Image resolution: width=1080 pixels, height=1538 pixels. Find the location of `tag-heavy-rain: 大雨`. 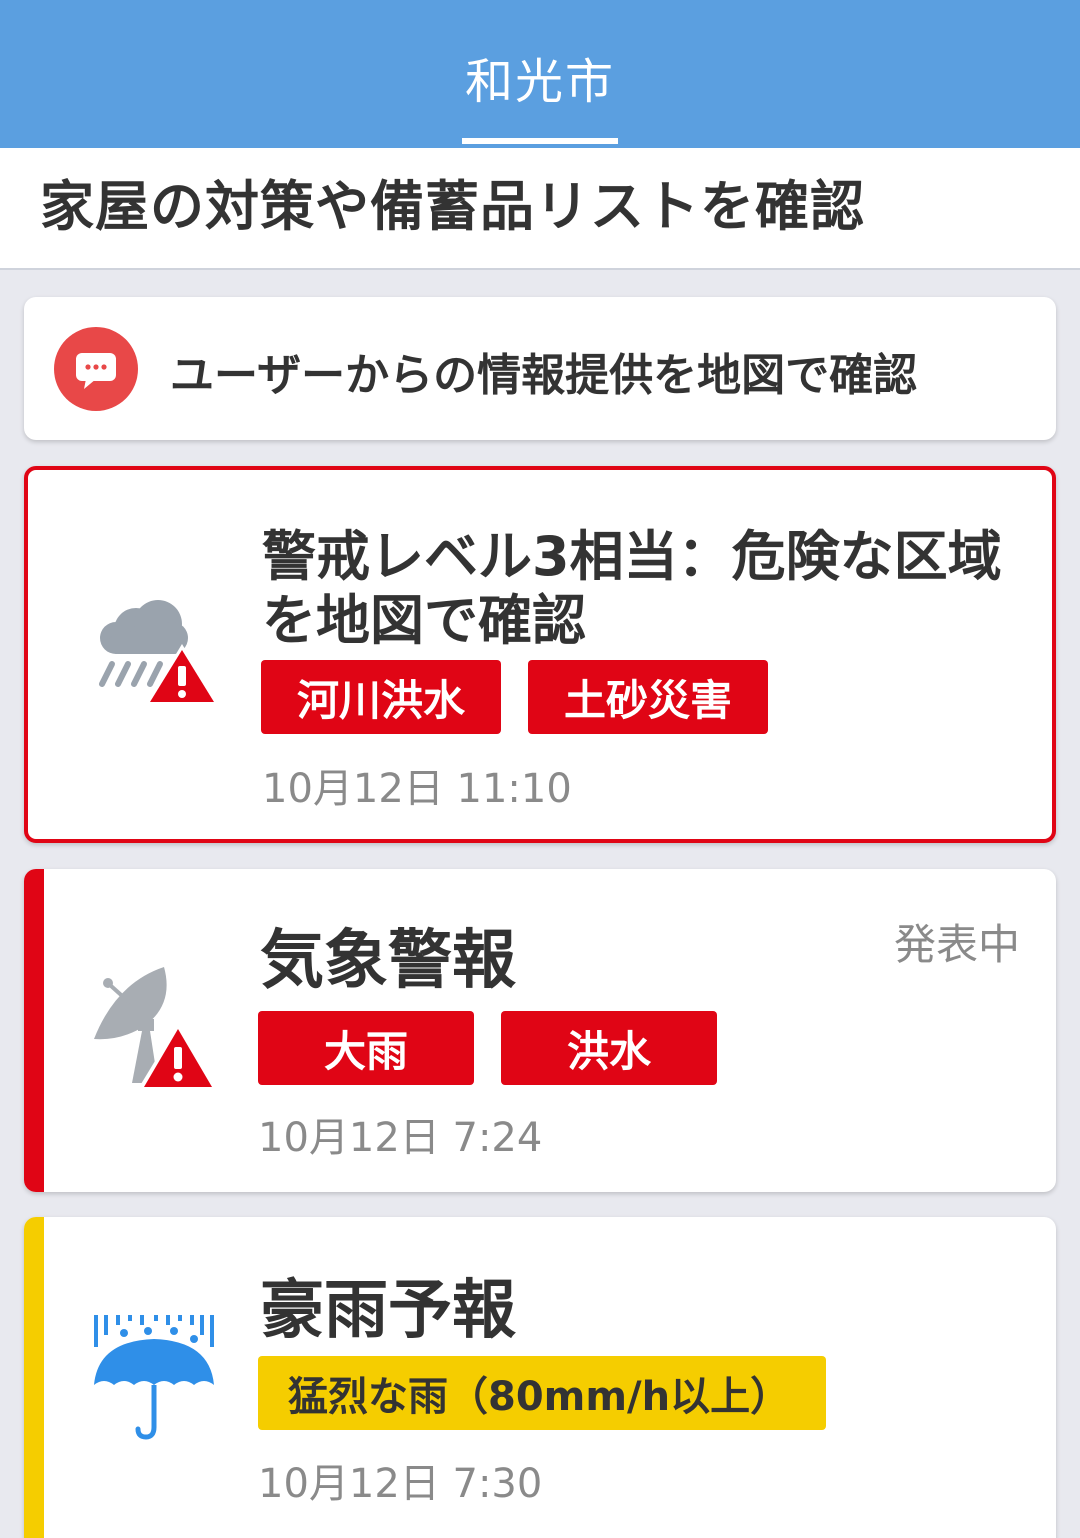

tag-heavy-rain: 大雨 is located at coordinates (366, 1048).